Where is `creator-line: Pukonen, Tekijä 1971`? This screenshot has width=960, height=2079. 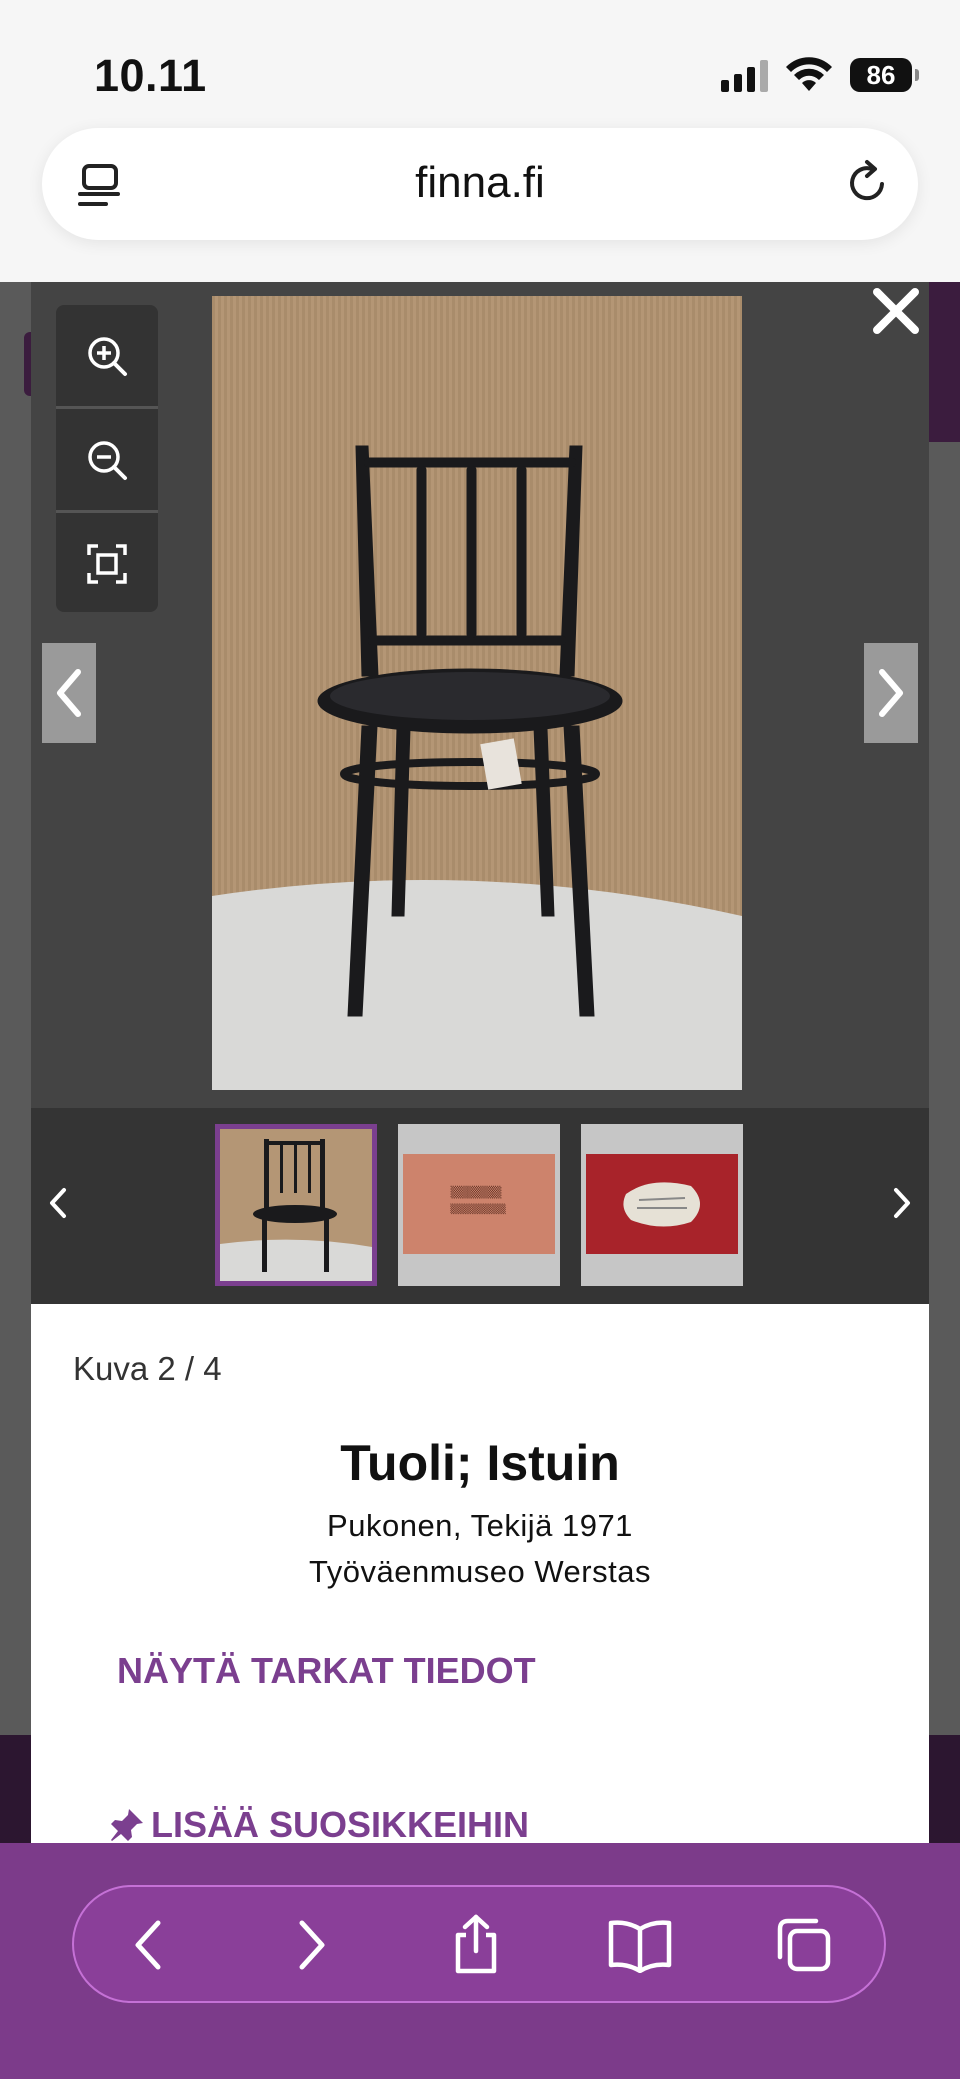
creator-line: Pukonen, Tekijä 1971 is located at coordinates (480, 1525).